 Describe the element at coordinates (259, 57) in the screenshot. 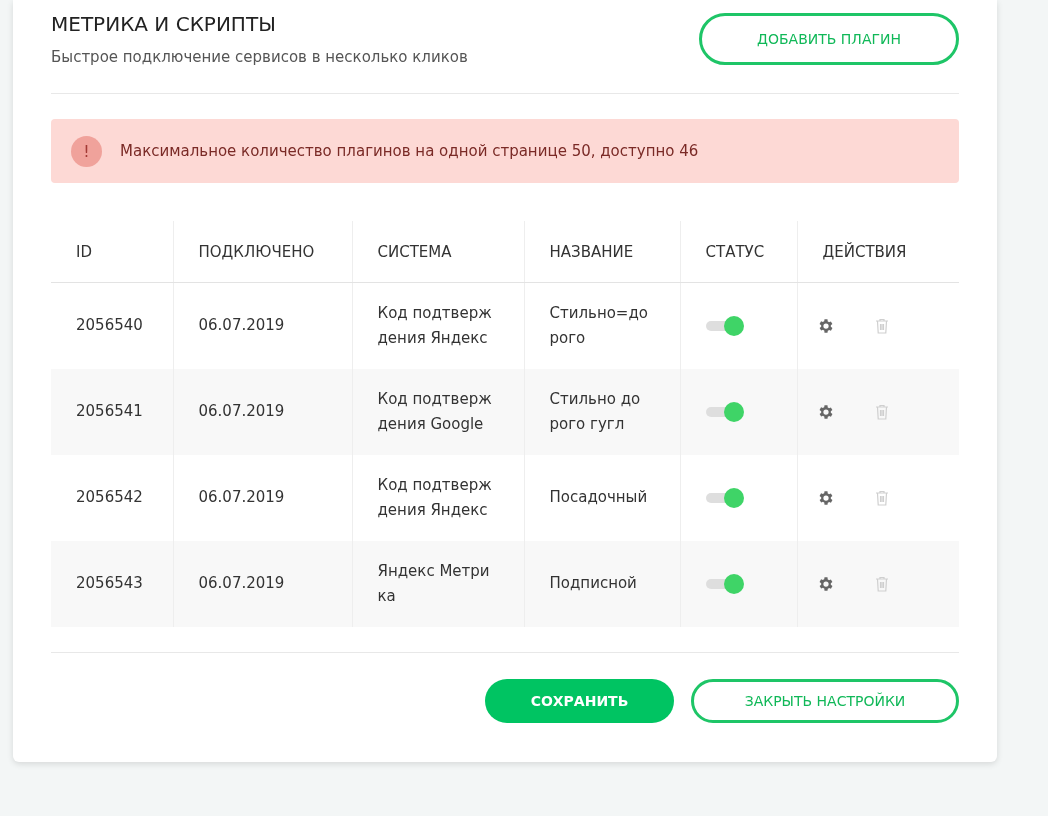

I see `section-subtitle: Быстрое подключение сервисов в несколько кликов` at that location.